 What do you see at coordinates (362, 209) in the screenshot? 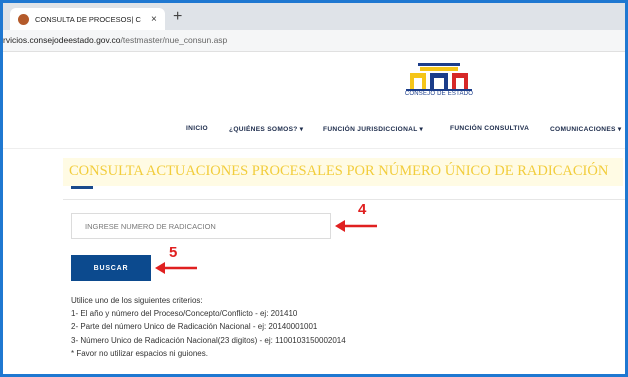
I see `annotation-step-4: 4` at bounding box center [362, 209].